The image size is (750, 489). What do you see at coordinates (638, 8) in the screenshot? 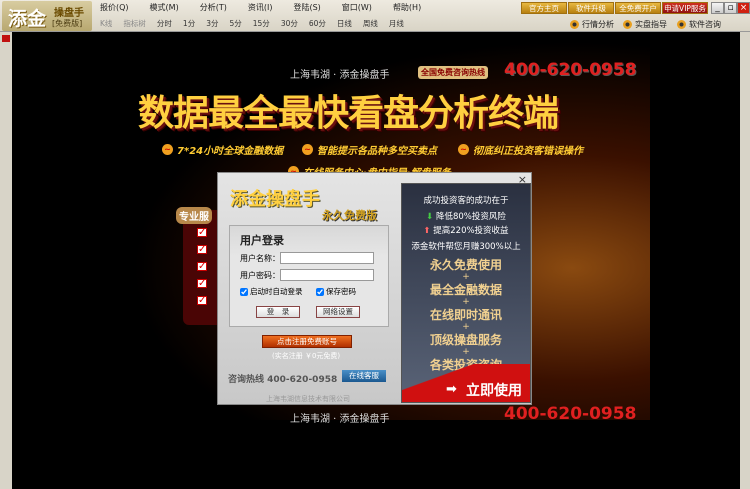
I see `open-account-link: 全免费开户` at bounding box center [638, 8].